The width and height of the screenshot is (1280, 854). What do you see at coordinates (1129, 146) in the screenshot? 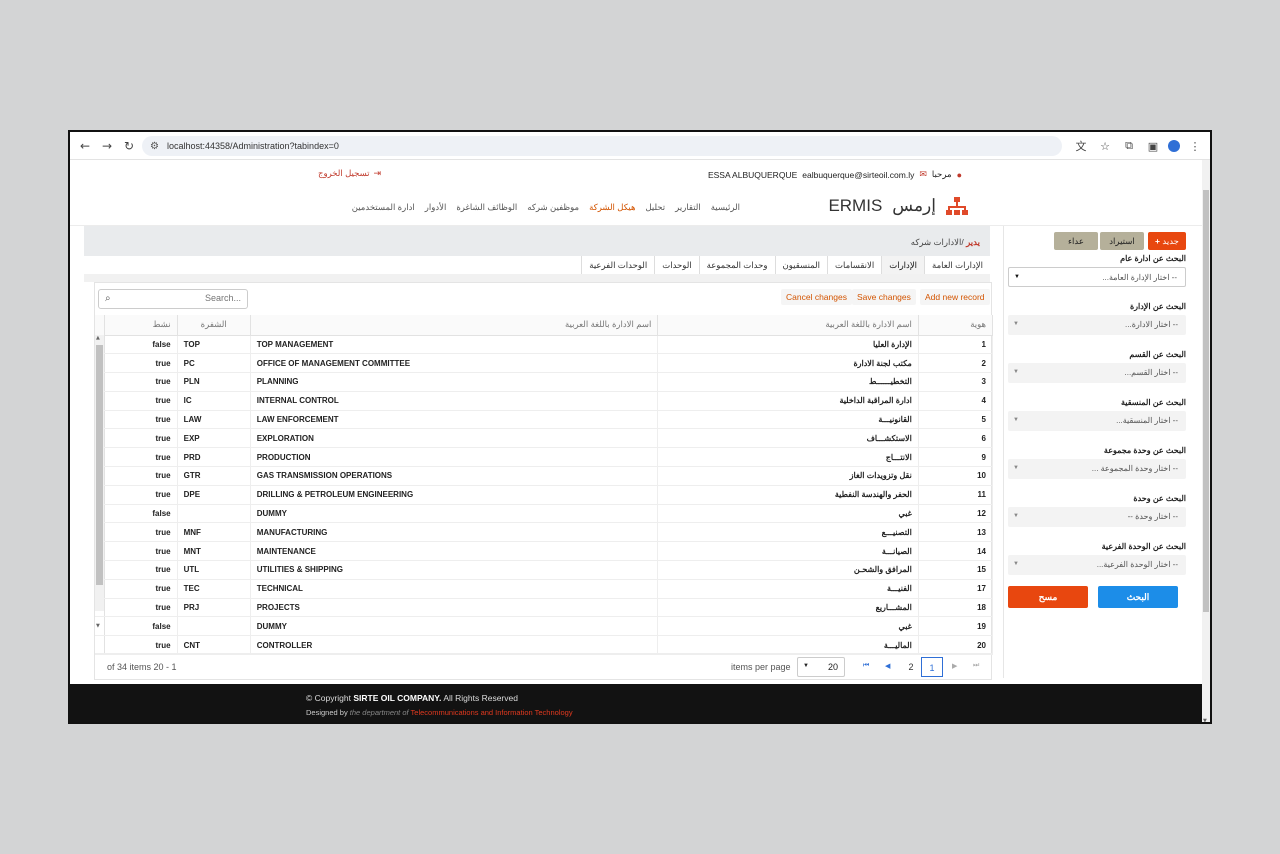
I see `extensions-icon: ⧉` at bounding box center [1129, 146].